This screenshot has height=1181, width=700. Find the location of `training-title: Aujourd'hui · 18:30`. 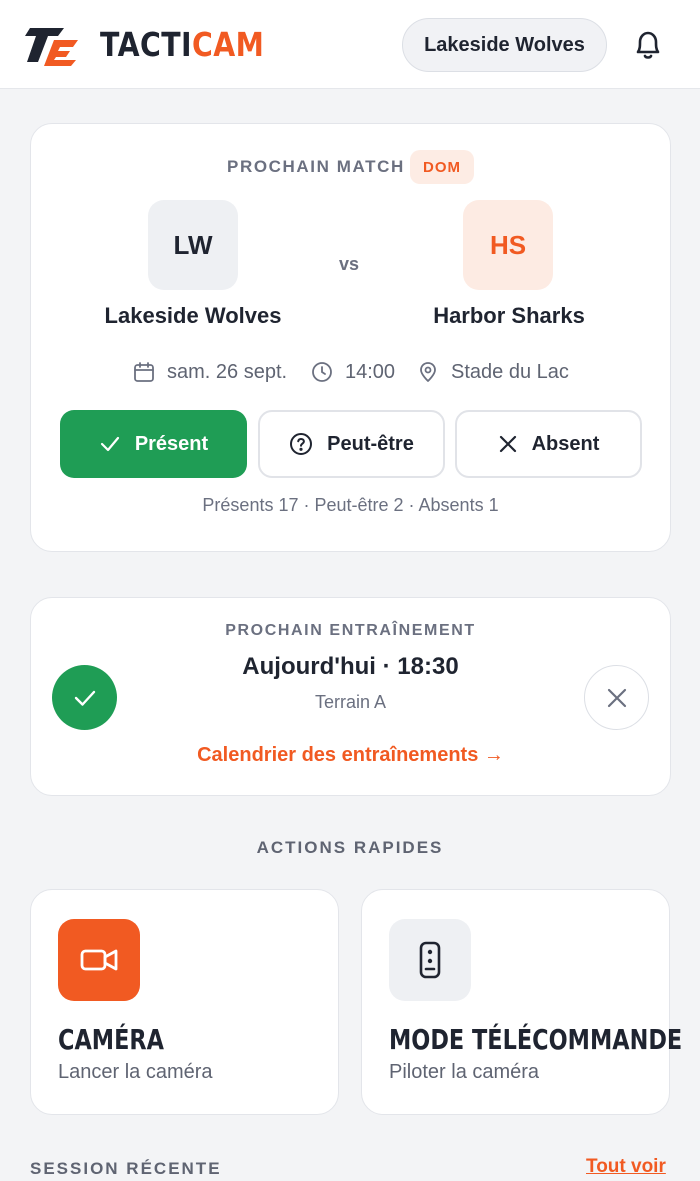

training-title: Aujourd'hui · 18:30 is located at coordinates (350, 666).